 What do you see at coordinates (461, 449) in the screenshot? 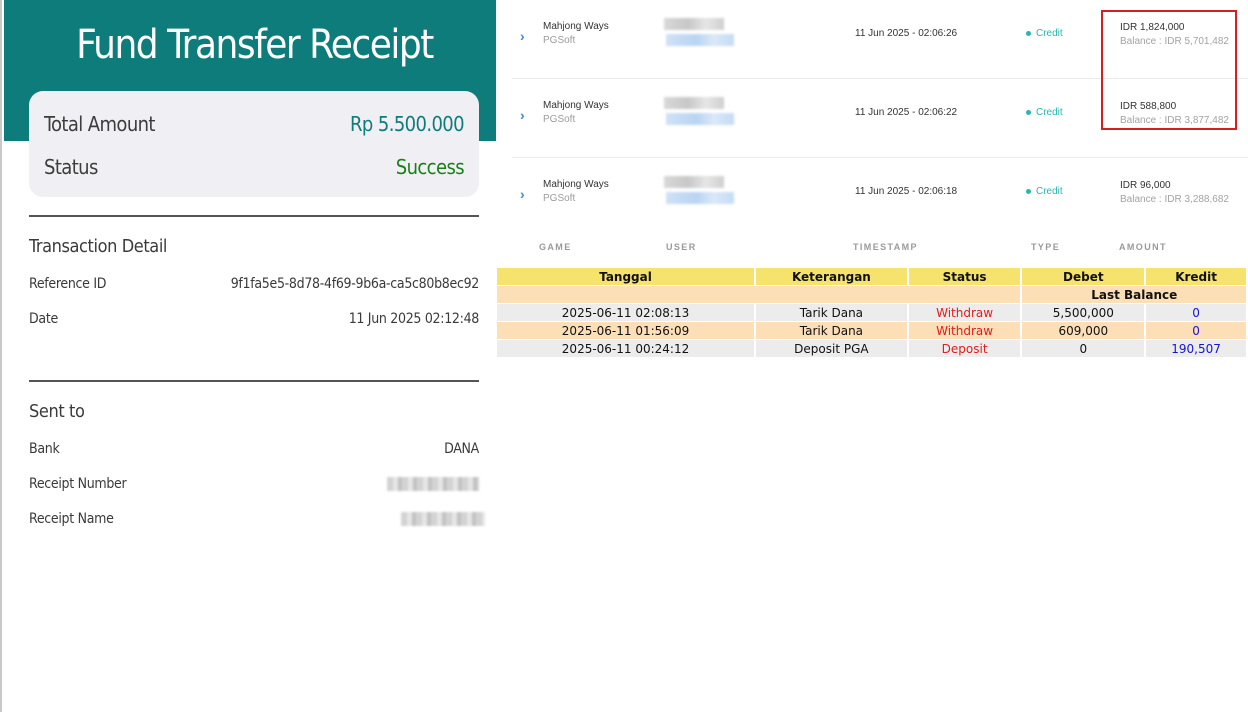
I see `bank-value: DANA` at bounding box center [461, 449].